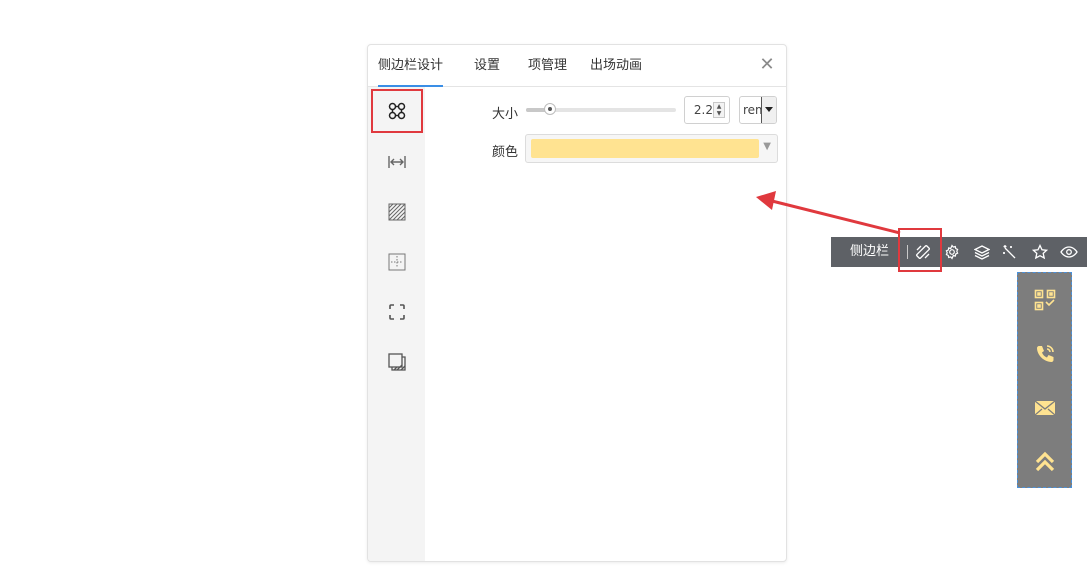 The image size is (1087, 587). What do you see at coordinates (952, 252) in the screenshot?
I see `settings-icon` at bounding box center [952, 252].